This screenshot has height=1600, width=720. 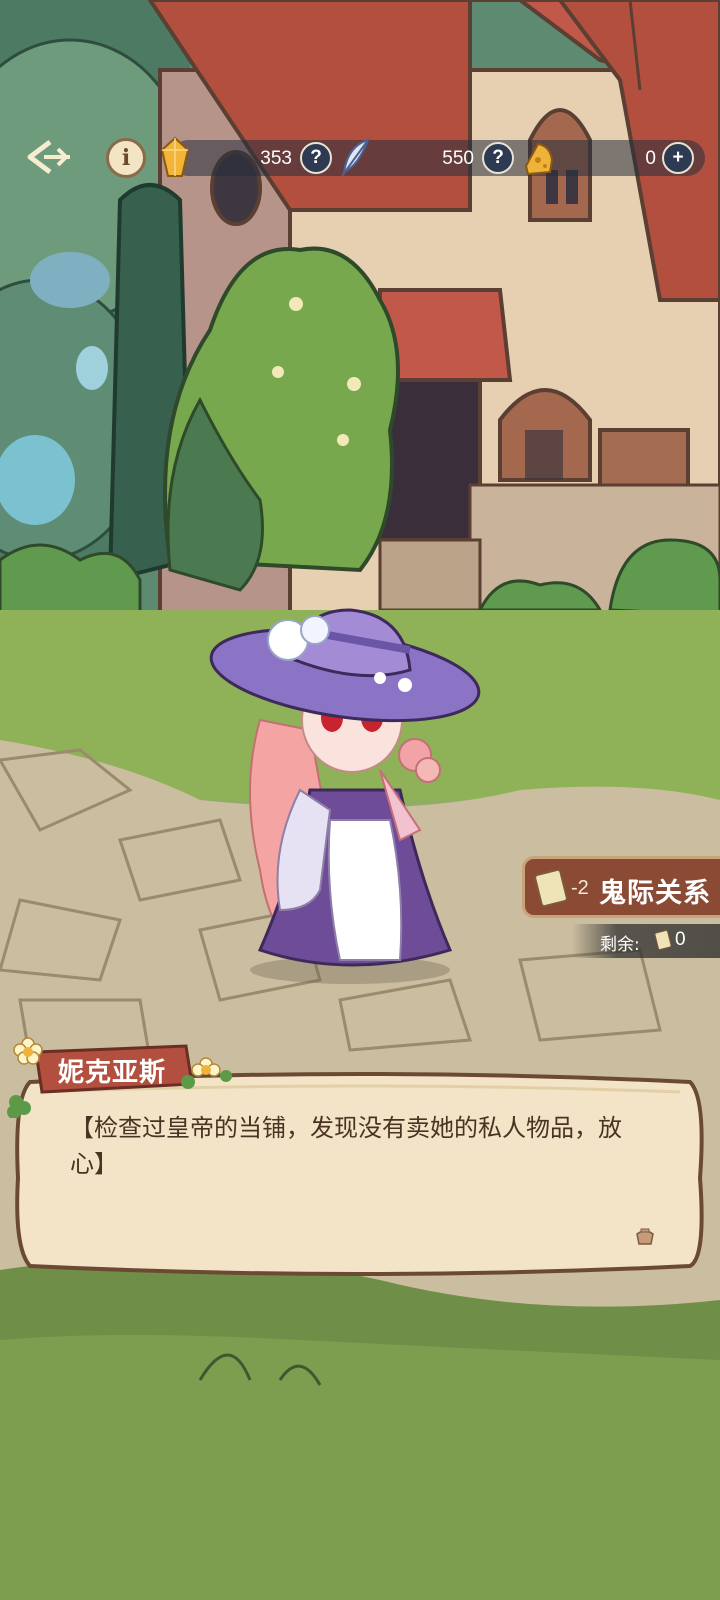 I want to click on remaining-value: 0, so click(x=680, y=939).